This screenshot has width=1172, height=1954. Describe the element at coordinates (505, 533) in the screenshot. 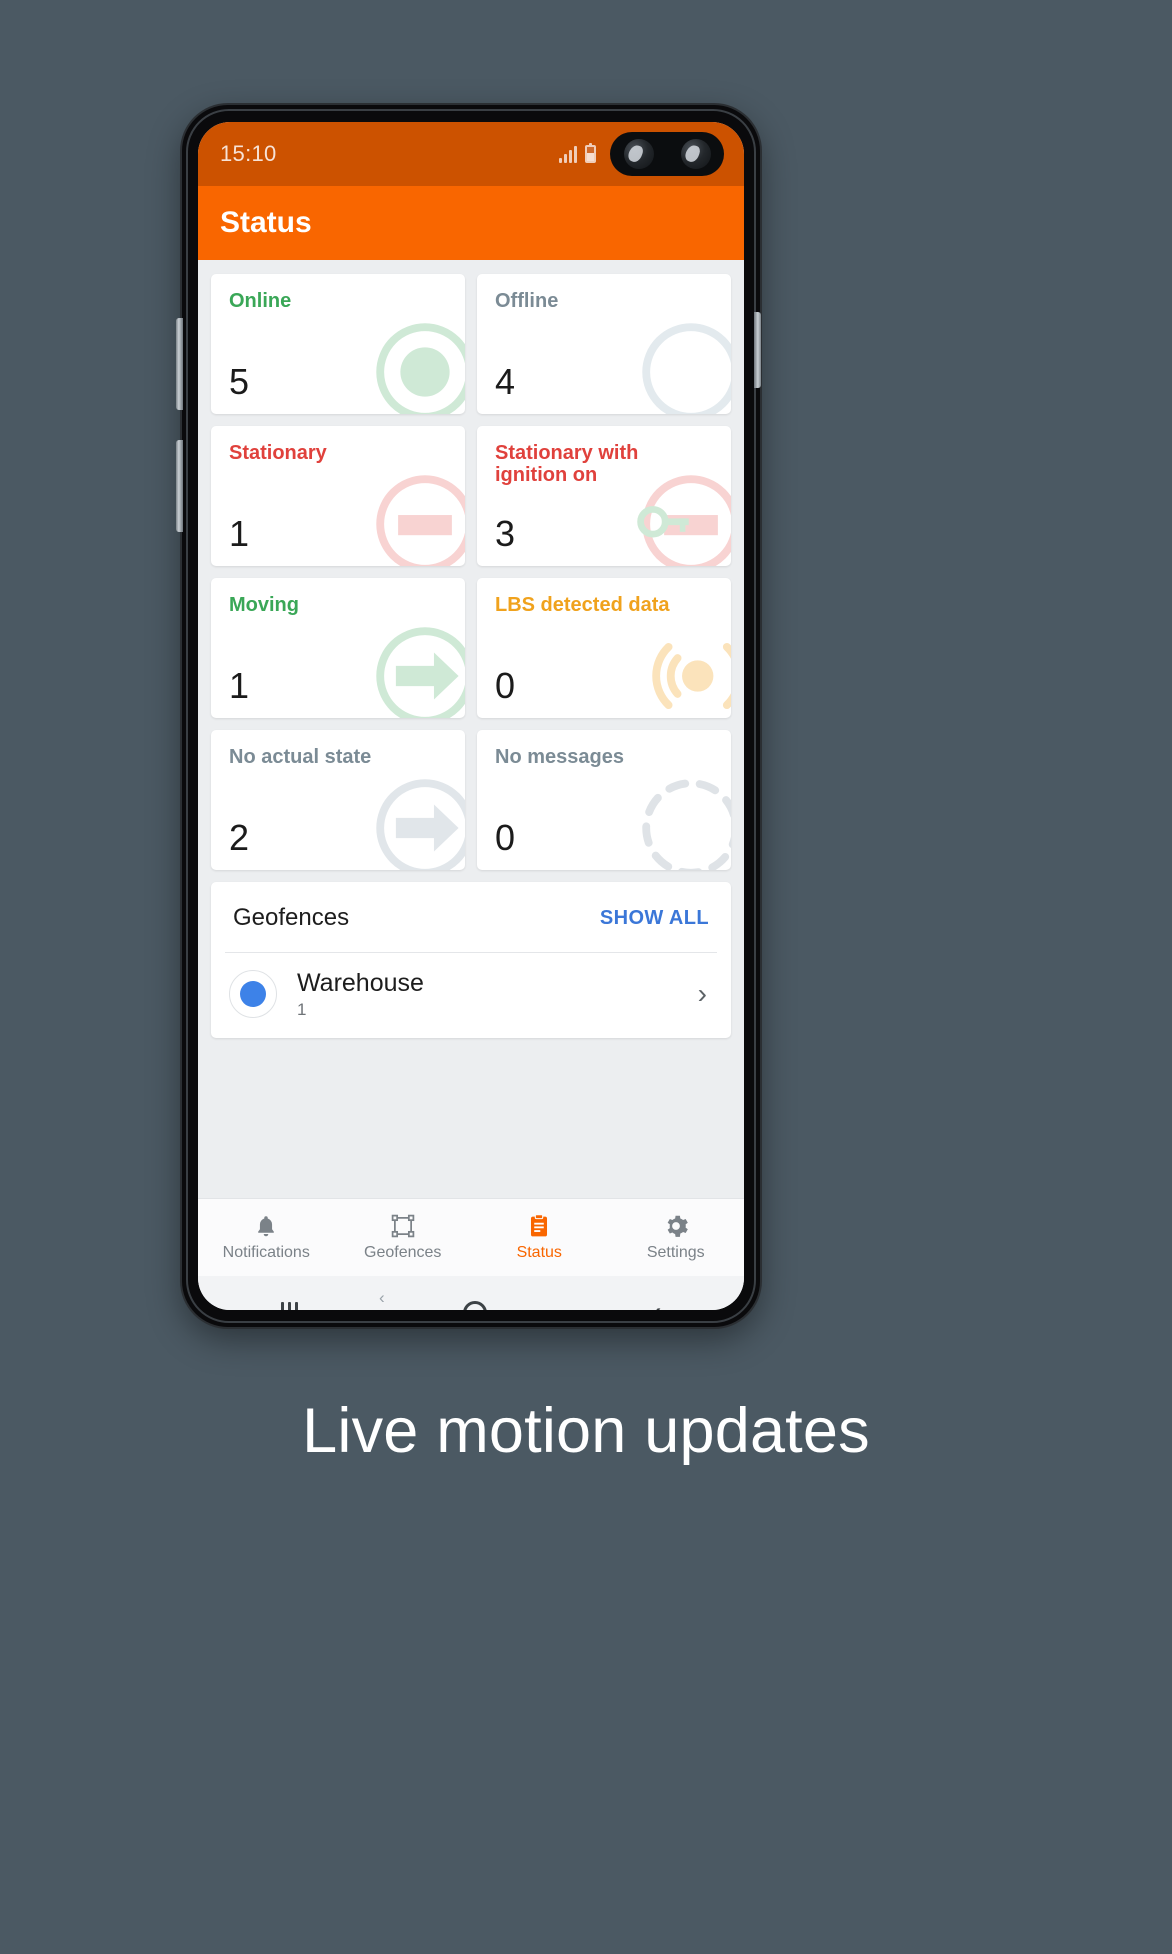

I see `status-card-value: 3` at that location.